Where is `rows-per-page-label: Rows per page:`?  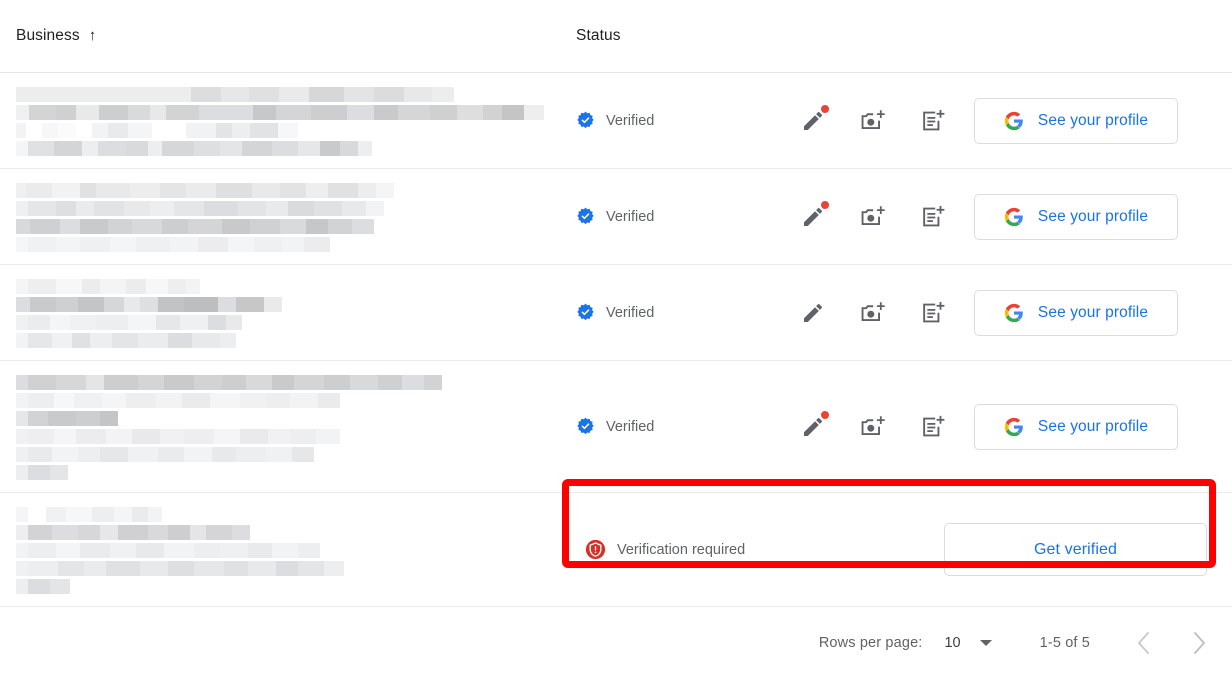 rows-per-page-label: Rows per page: is located at coordinates (870, 642).